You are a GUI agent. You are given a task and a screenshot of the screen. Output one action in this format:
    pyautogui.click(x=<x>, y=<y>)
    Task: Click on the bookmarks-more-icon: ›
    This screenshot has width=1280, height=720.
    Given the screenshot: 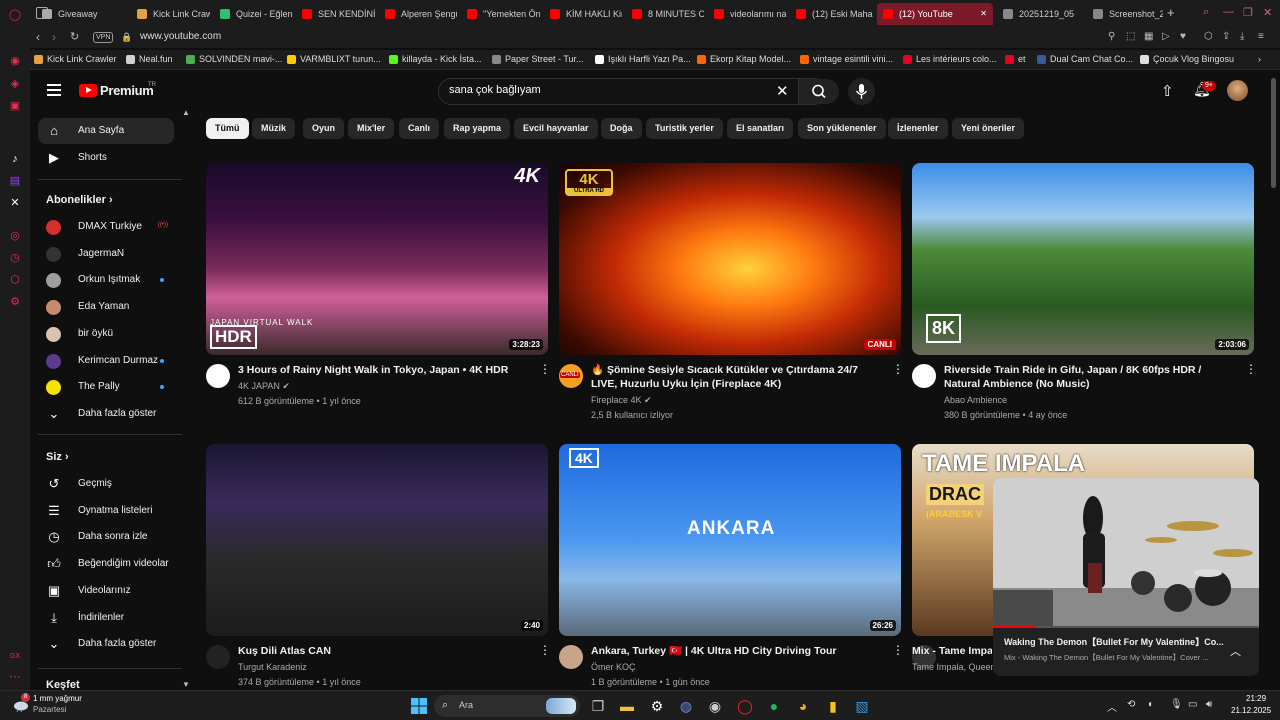 What is the action you would take?
    pyautogui.click(x=1259, y=59)
    